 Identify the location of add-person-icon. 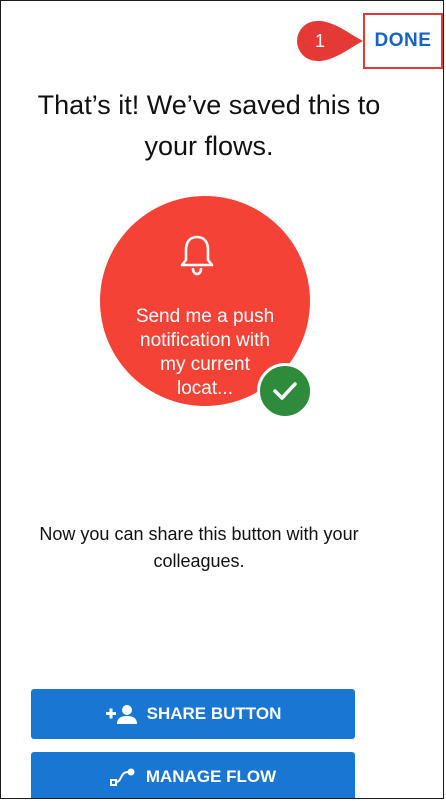
(121, 714).